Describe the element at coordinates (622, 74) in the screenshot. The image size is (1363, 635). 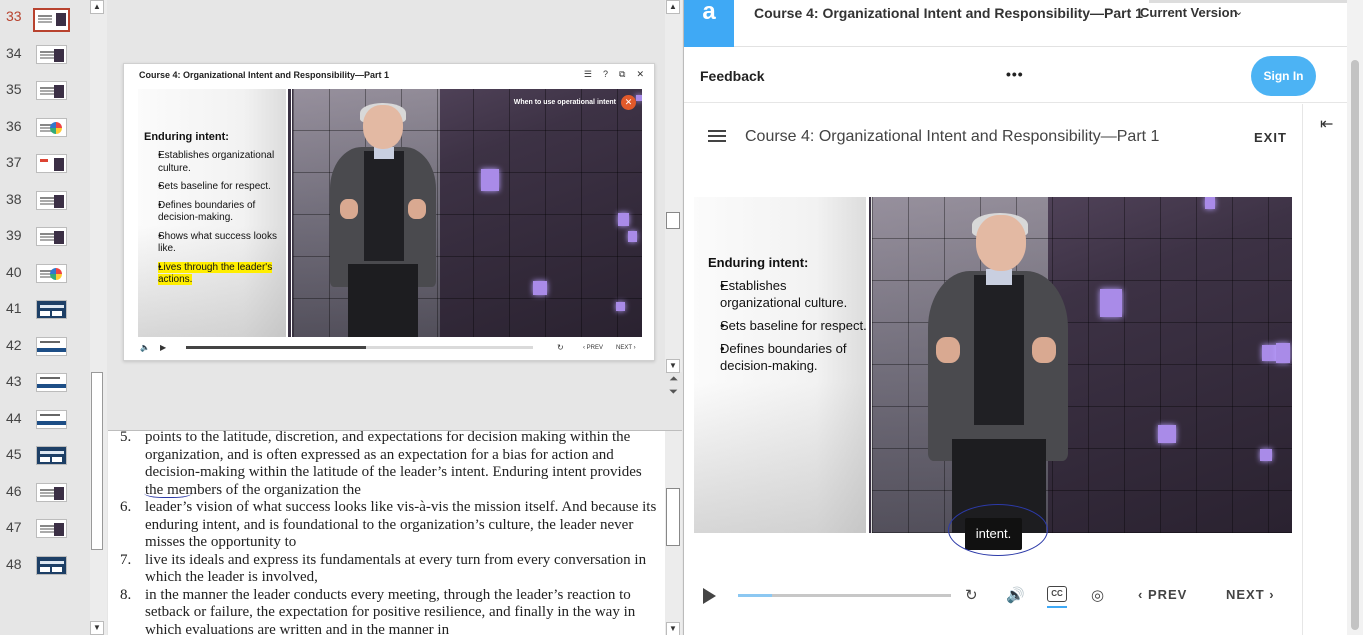
I see `popout-icon: ⧉` at that location.